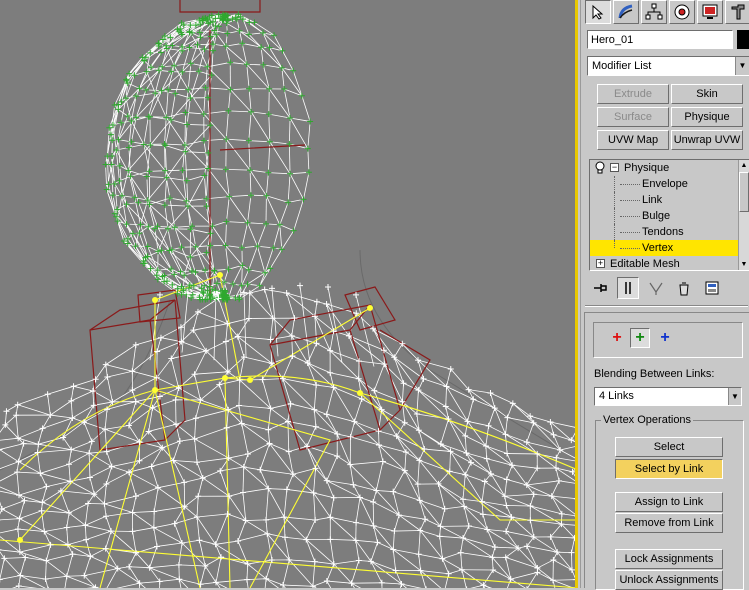  Describe the element at coordinates (621, 66) in the screenshot. I see `modifier-list-label: Modifier List` at that location.